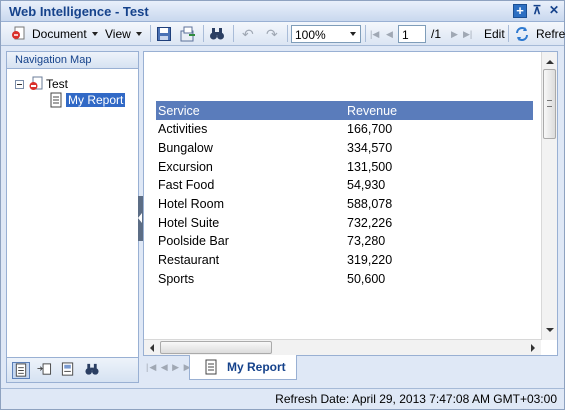 Image resolution: width=565 pixels, height=410 pixels. What do you see at coordinates (72, 60) in the screenshot?
I see `navigation-map-header: Navigation Map` at bounding box center [72, 60].